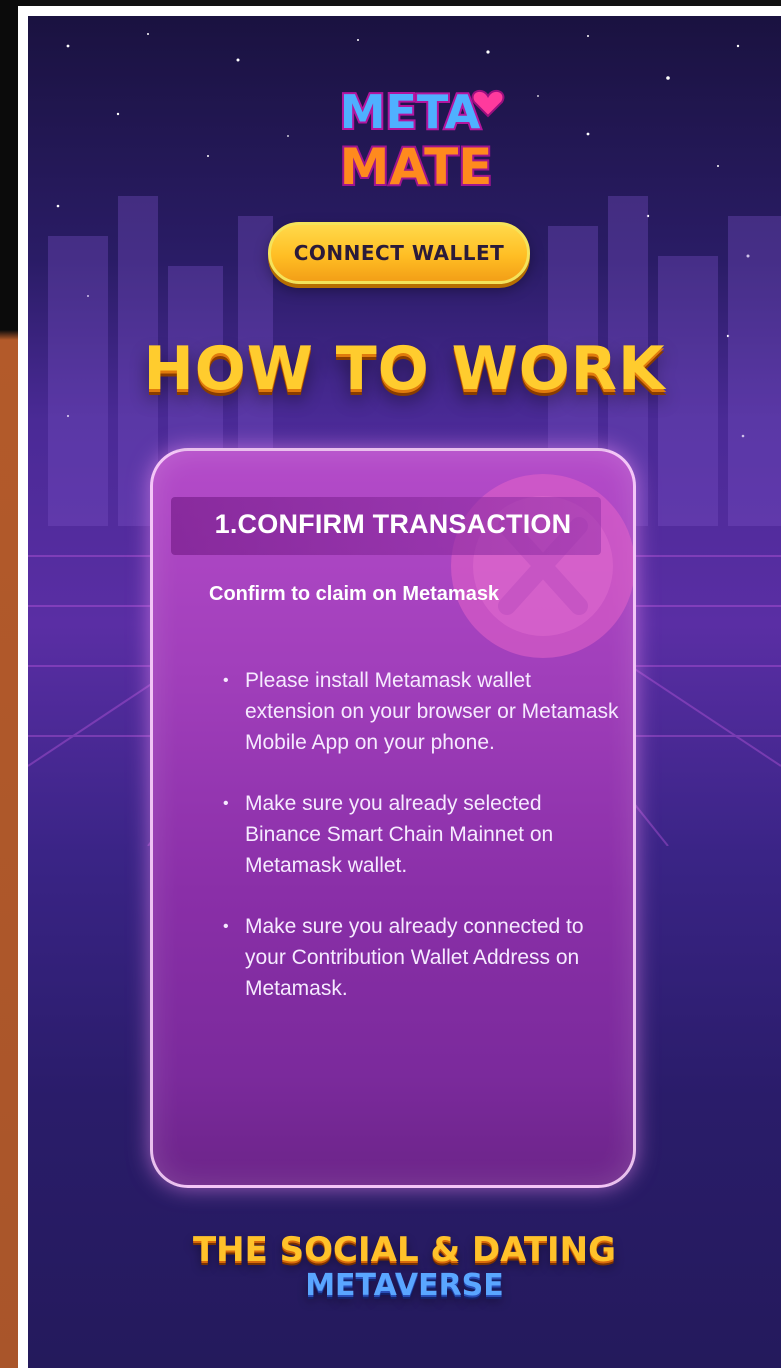 This screenshot has width=781, height=1368. I want to click on step-title: 1.CONFIRM TRANSACTION, so click(393, 524).